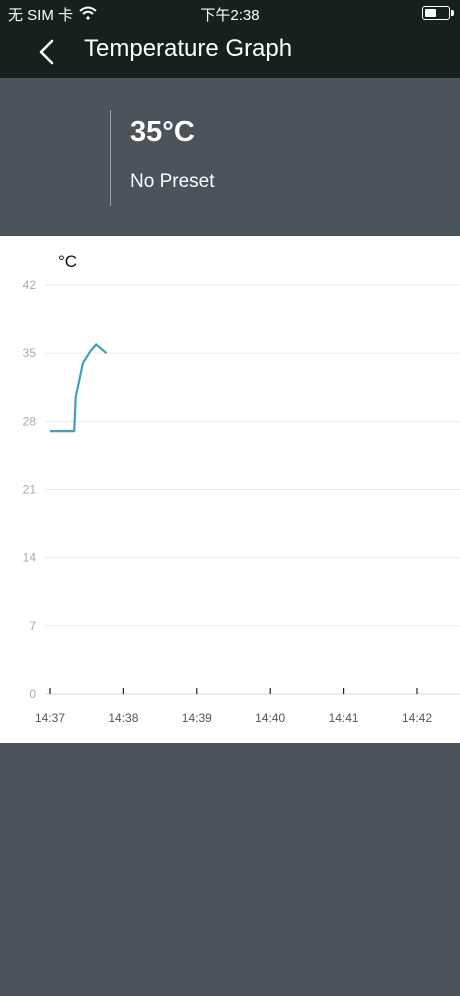 This screenshot has width=460, height=996. I want to click on y-axis-label: °C, so click(67, 261).